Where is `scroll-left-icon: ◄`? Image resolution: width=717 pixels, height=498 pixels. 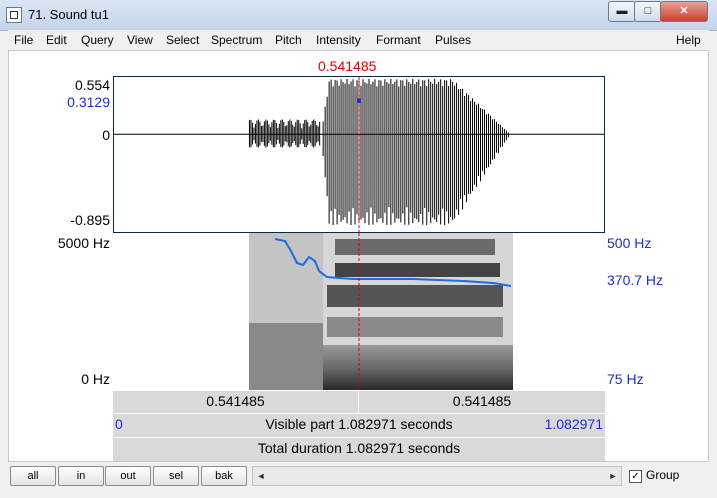
scroll-left-icon: ◄ is located at coordinates (261, 476).